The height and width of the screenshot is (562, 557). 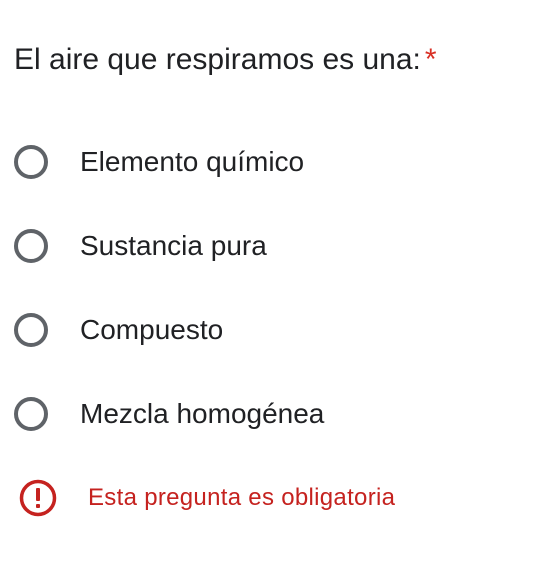 I want to click on question-text: El aire que respiramos es una:, so click(x=217, y=59).